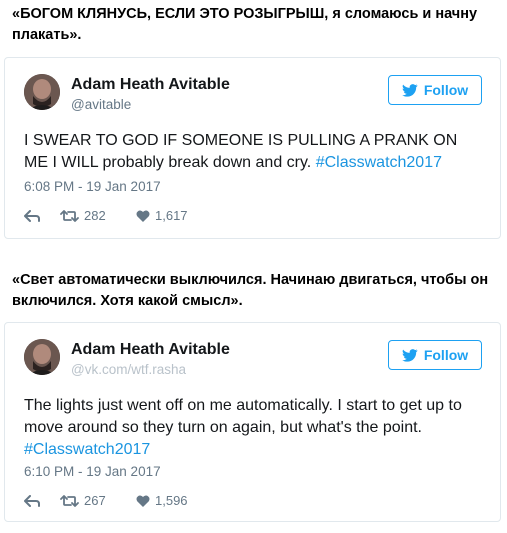 The width and height of the screenshot is (507, 533). I want to click on retweet-button: 282, so click(98, 215).